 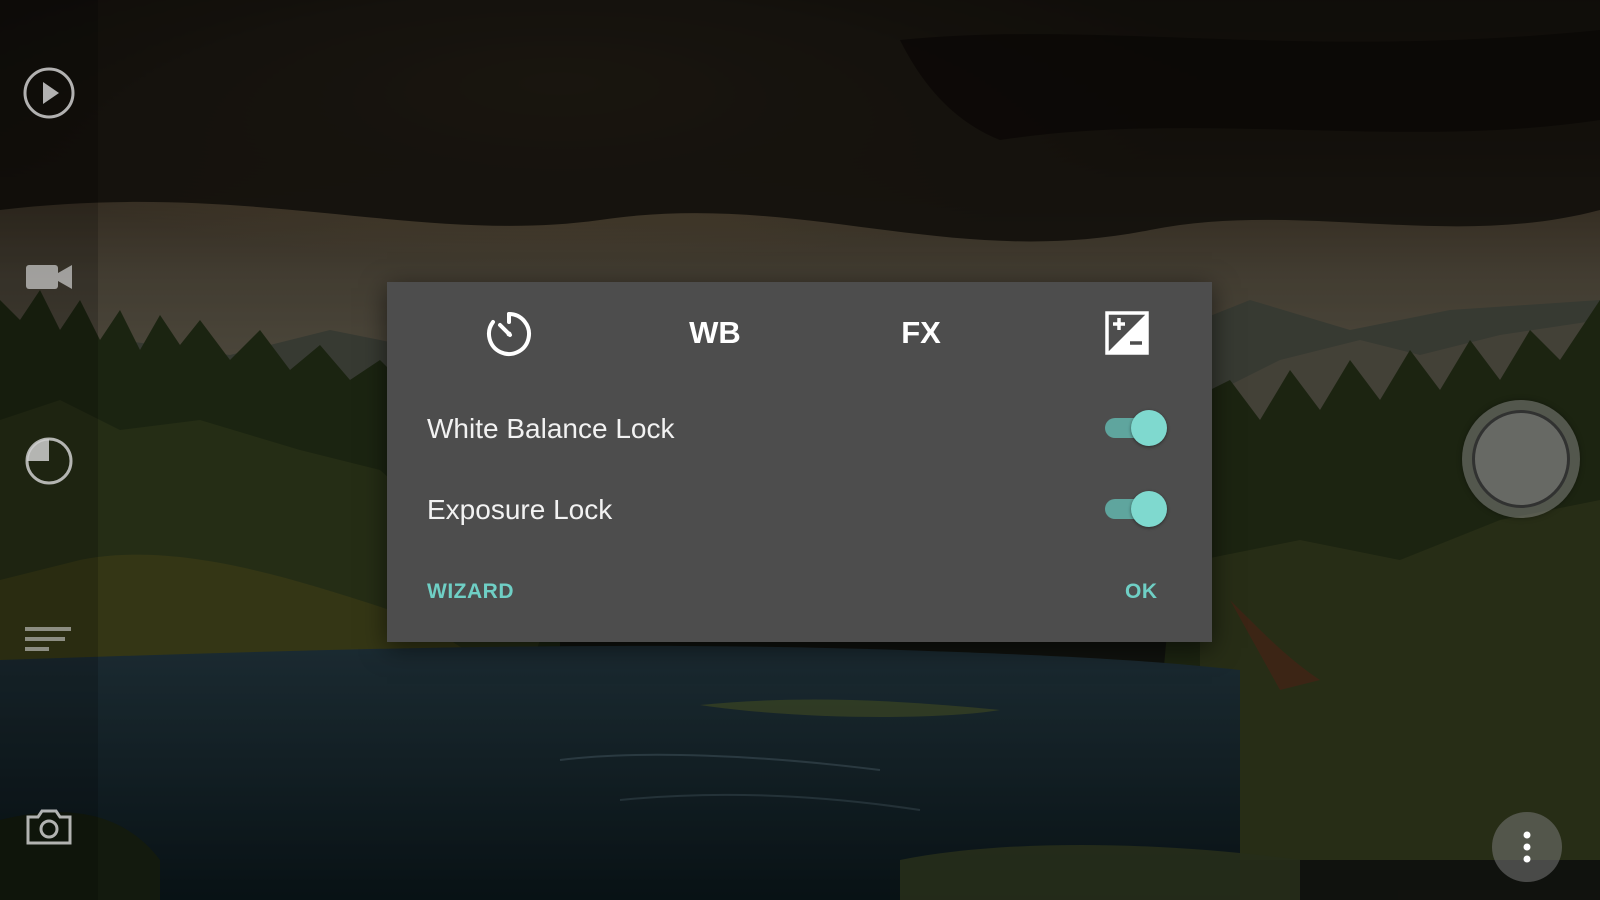 What do you see at coordinates (551, 428) in the screenshot?
I see `setting-label: White Balance Lock` at bounding box center [551, 428].